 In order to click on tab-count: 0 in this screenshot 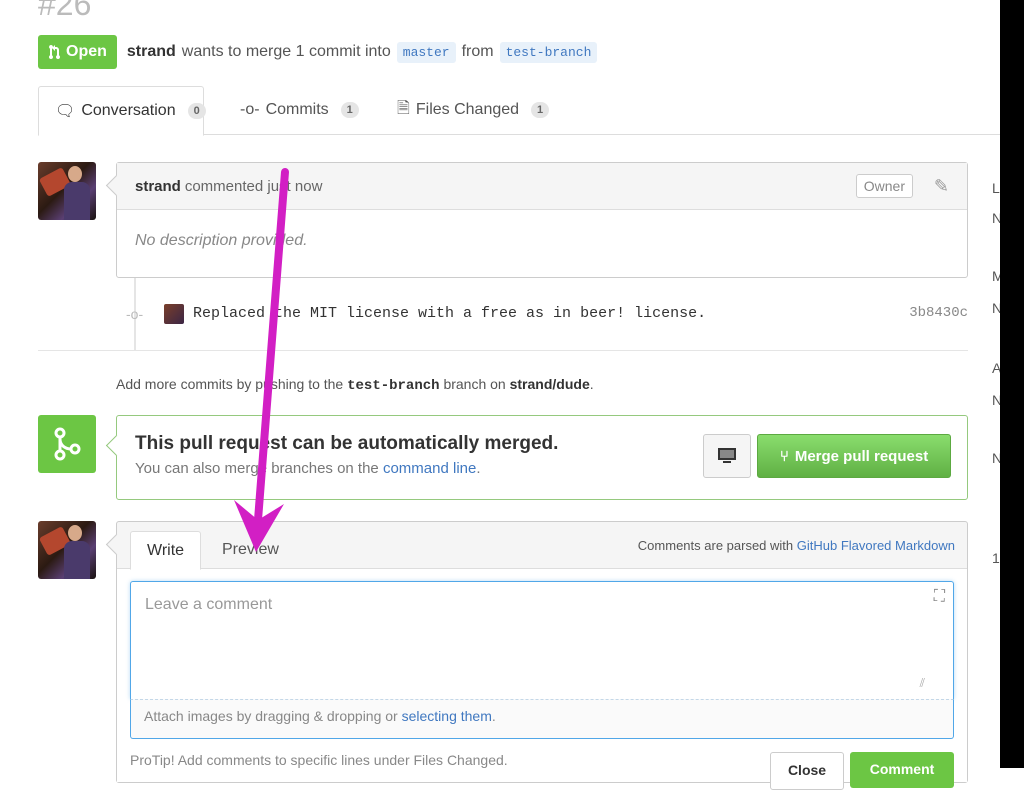, I will do `click(196, 111)`.